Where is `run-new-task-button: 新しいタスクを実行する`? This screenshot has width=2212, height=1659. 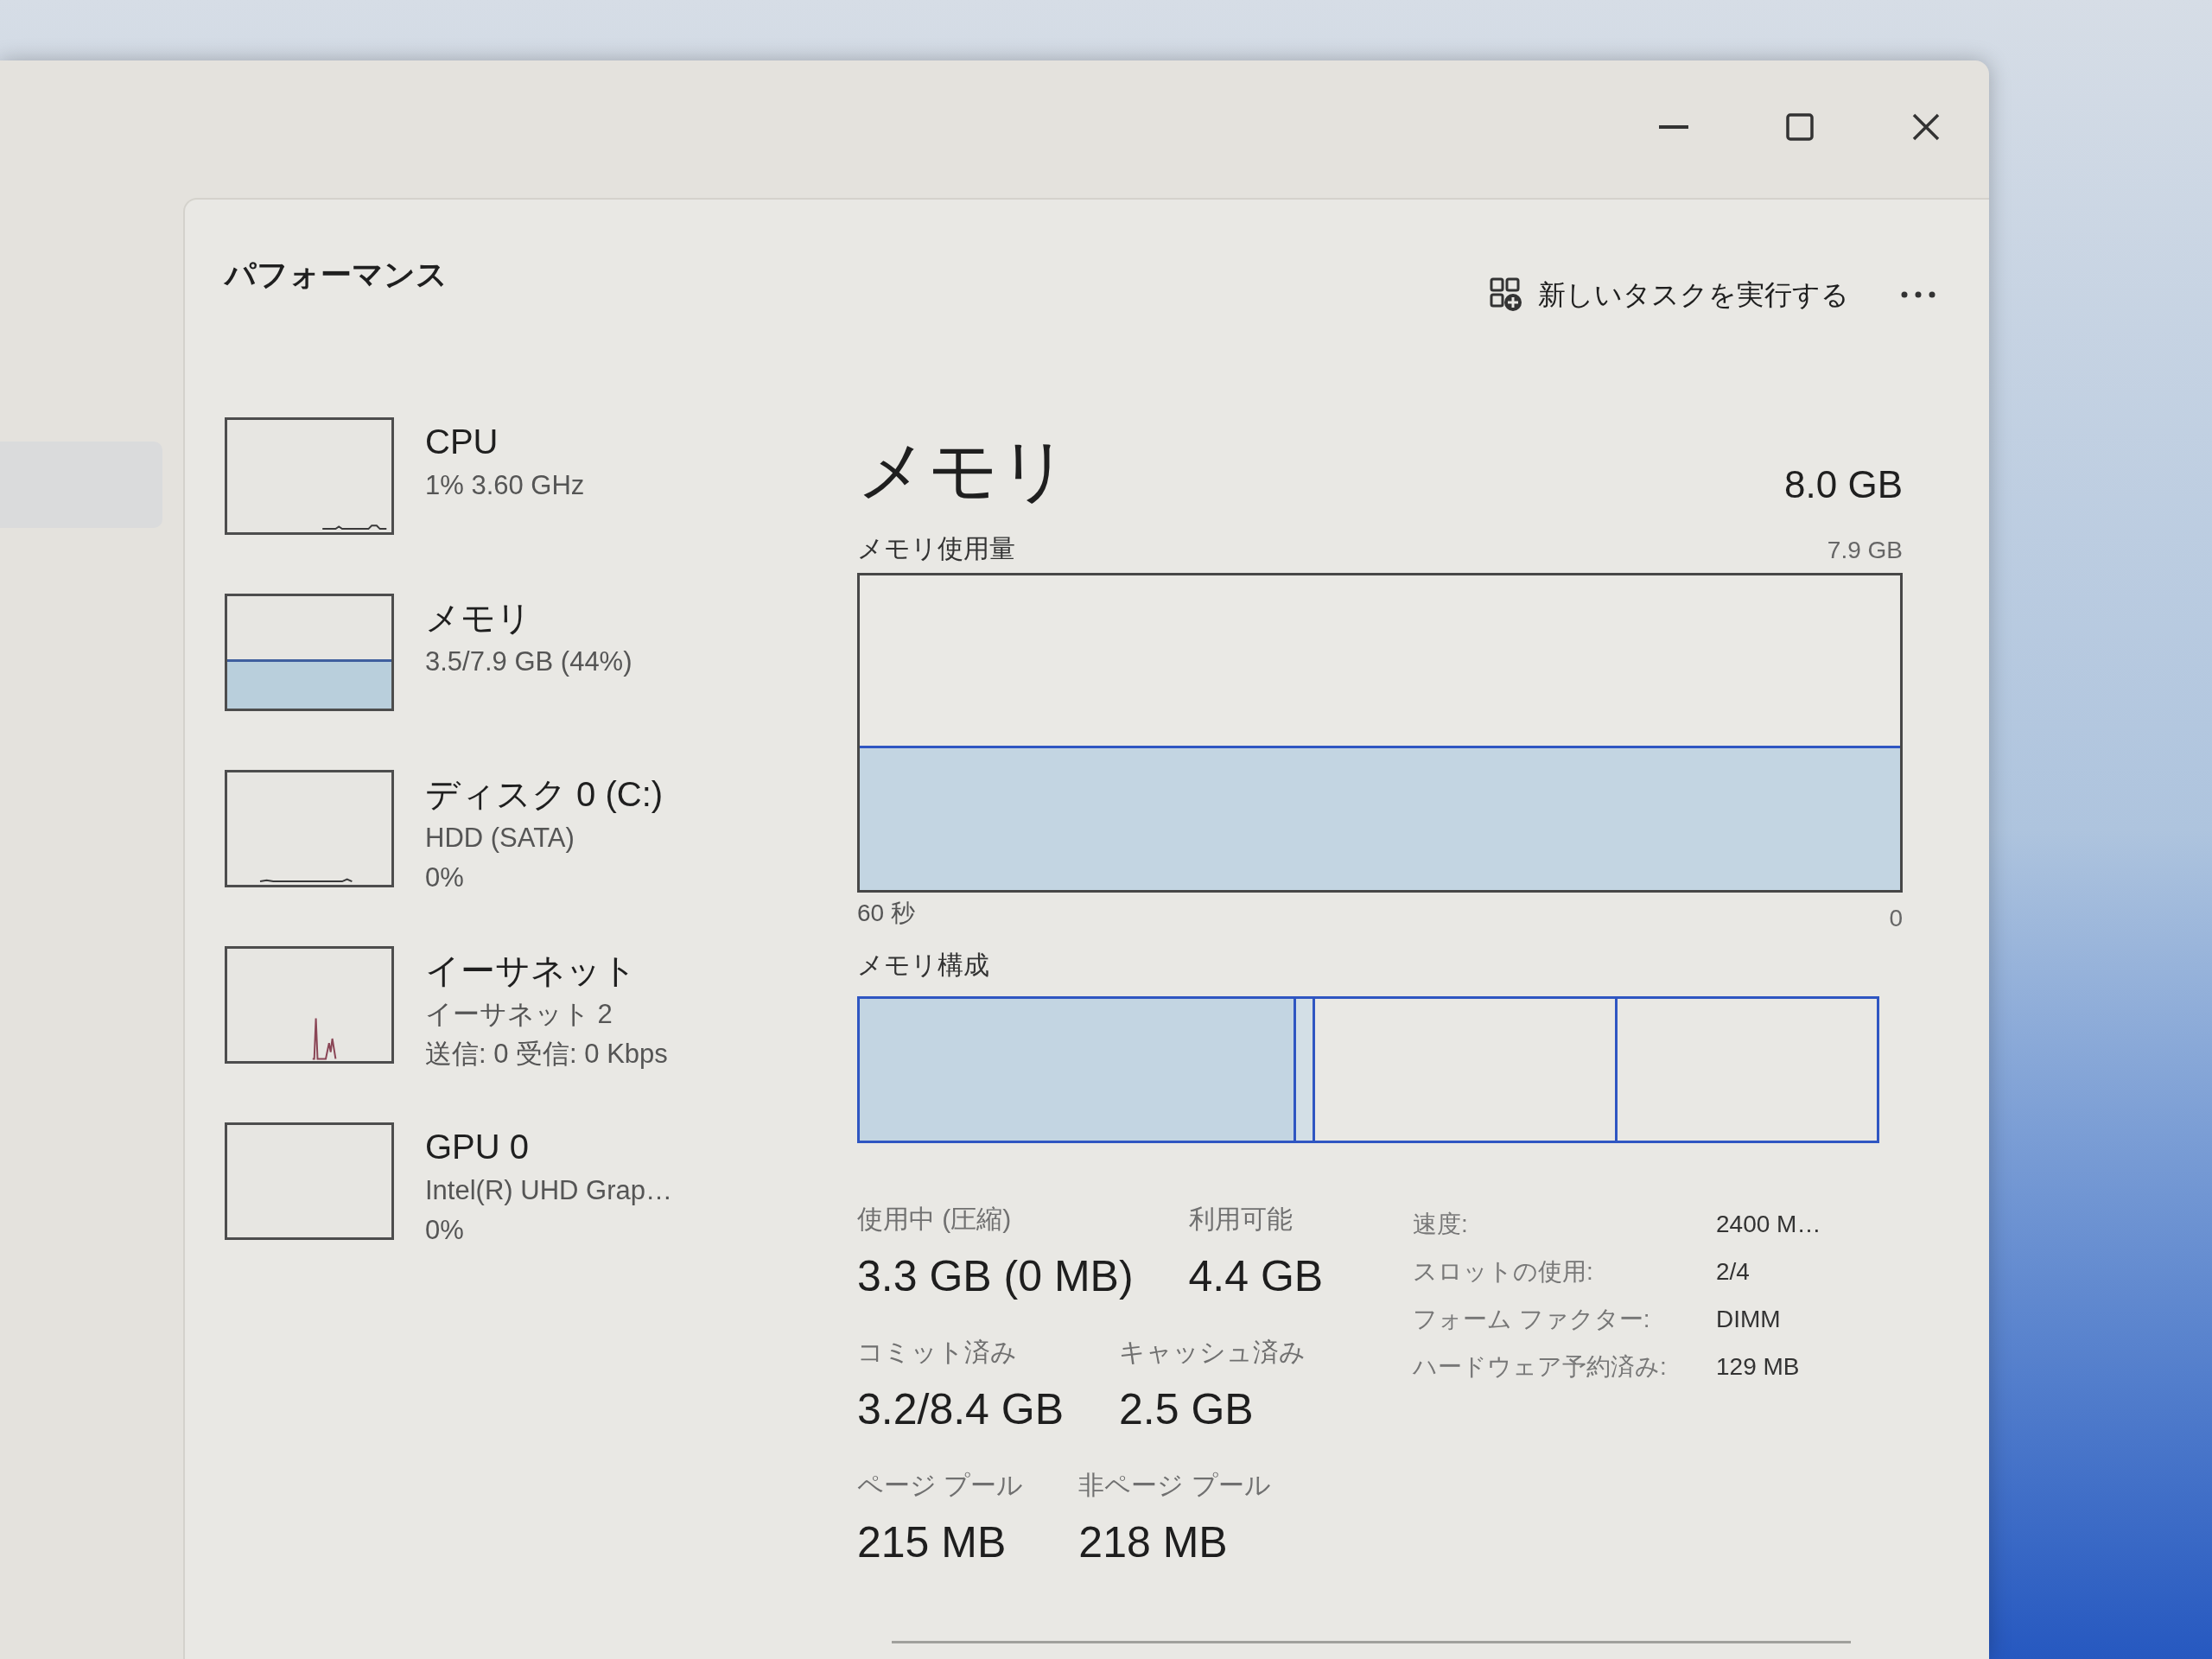 run-new-task-button: 新しいタスクを実行する is located at coordinates (1669, 294).